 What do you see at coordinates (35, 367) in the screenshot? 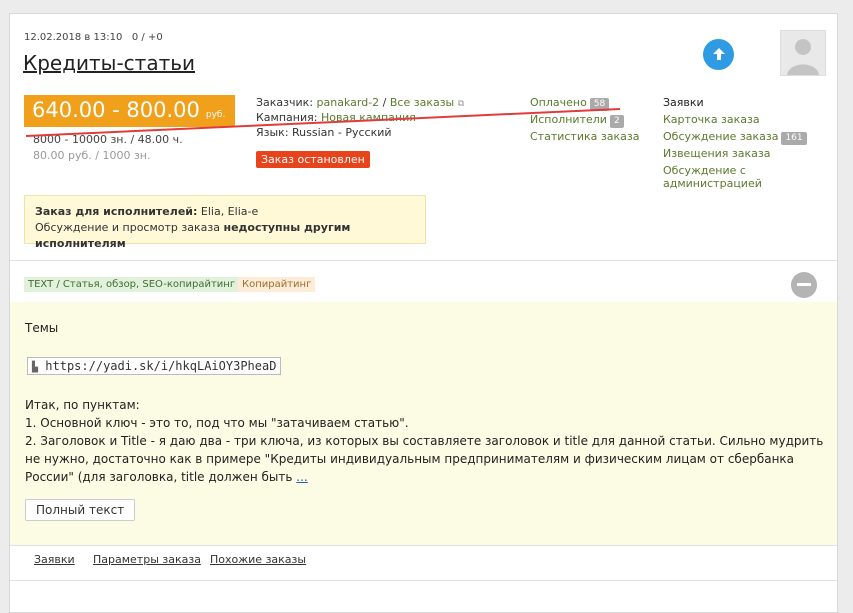
I see `file-icon: ▙` at bounding box center [35, 367].